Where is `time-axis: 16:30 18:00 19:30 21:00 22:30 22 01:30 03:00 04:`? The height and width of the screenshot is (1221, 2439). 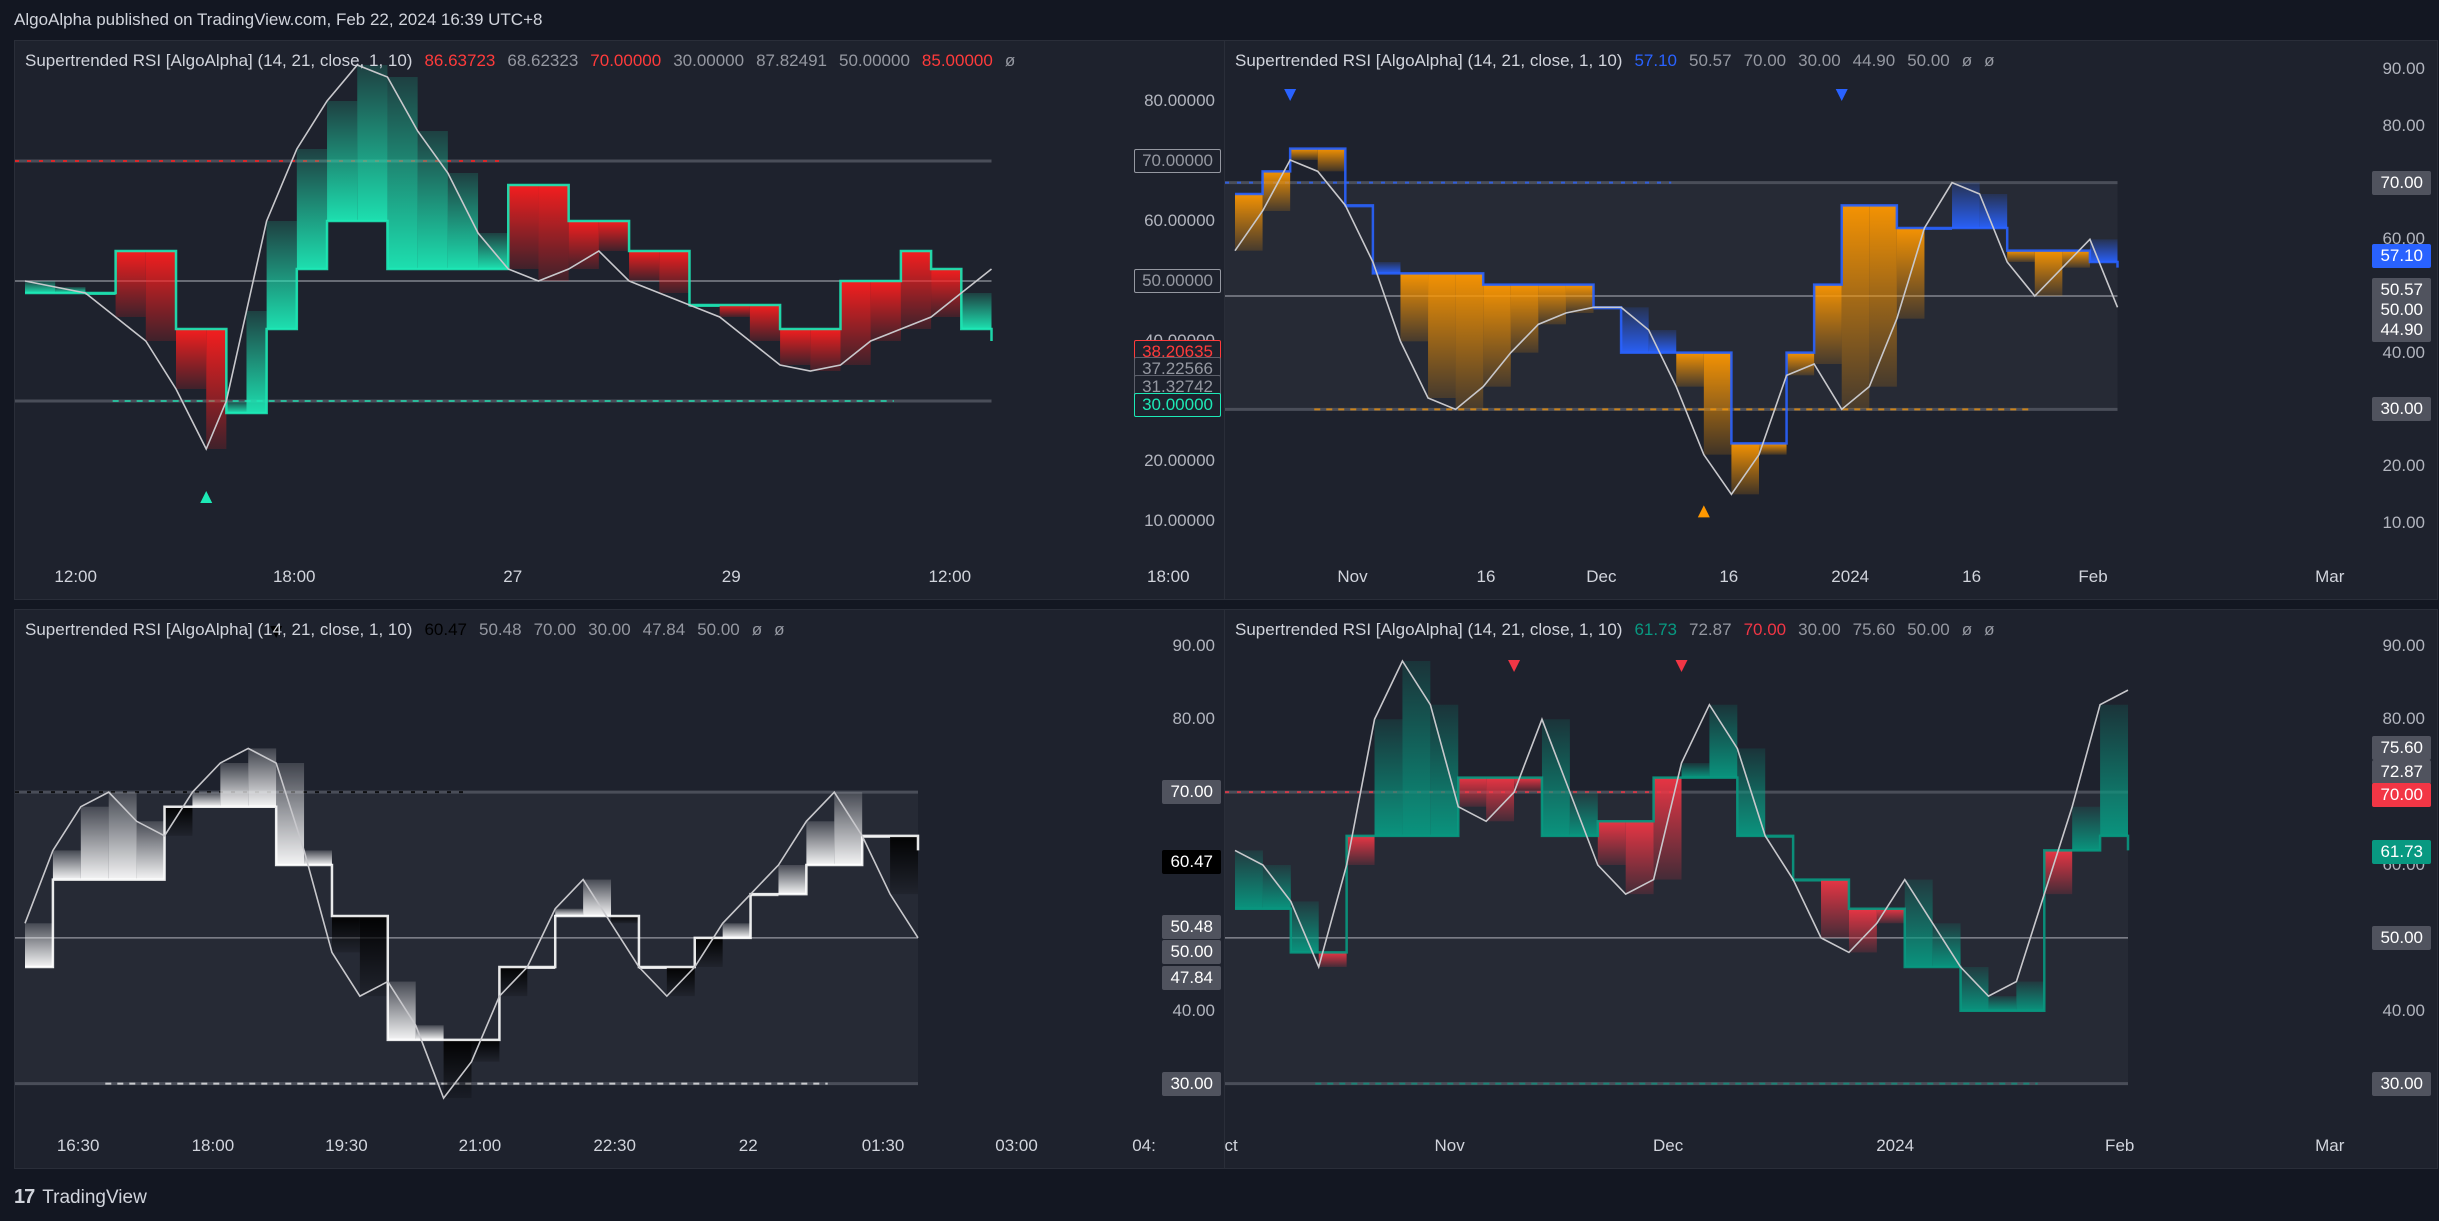 time-axis: 16:30 18:00 19:30 21:00 22:30 22 01:30 03:00 04: is located at coordinates (621, 1145).